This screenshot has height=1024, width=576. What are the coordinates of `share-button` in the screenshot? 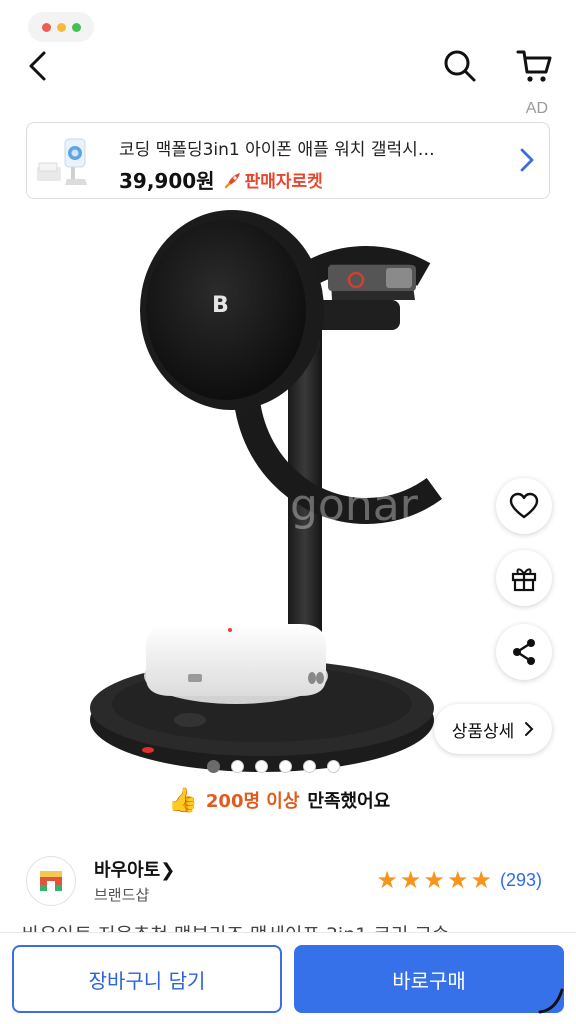 It's located at (524, 652).